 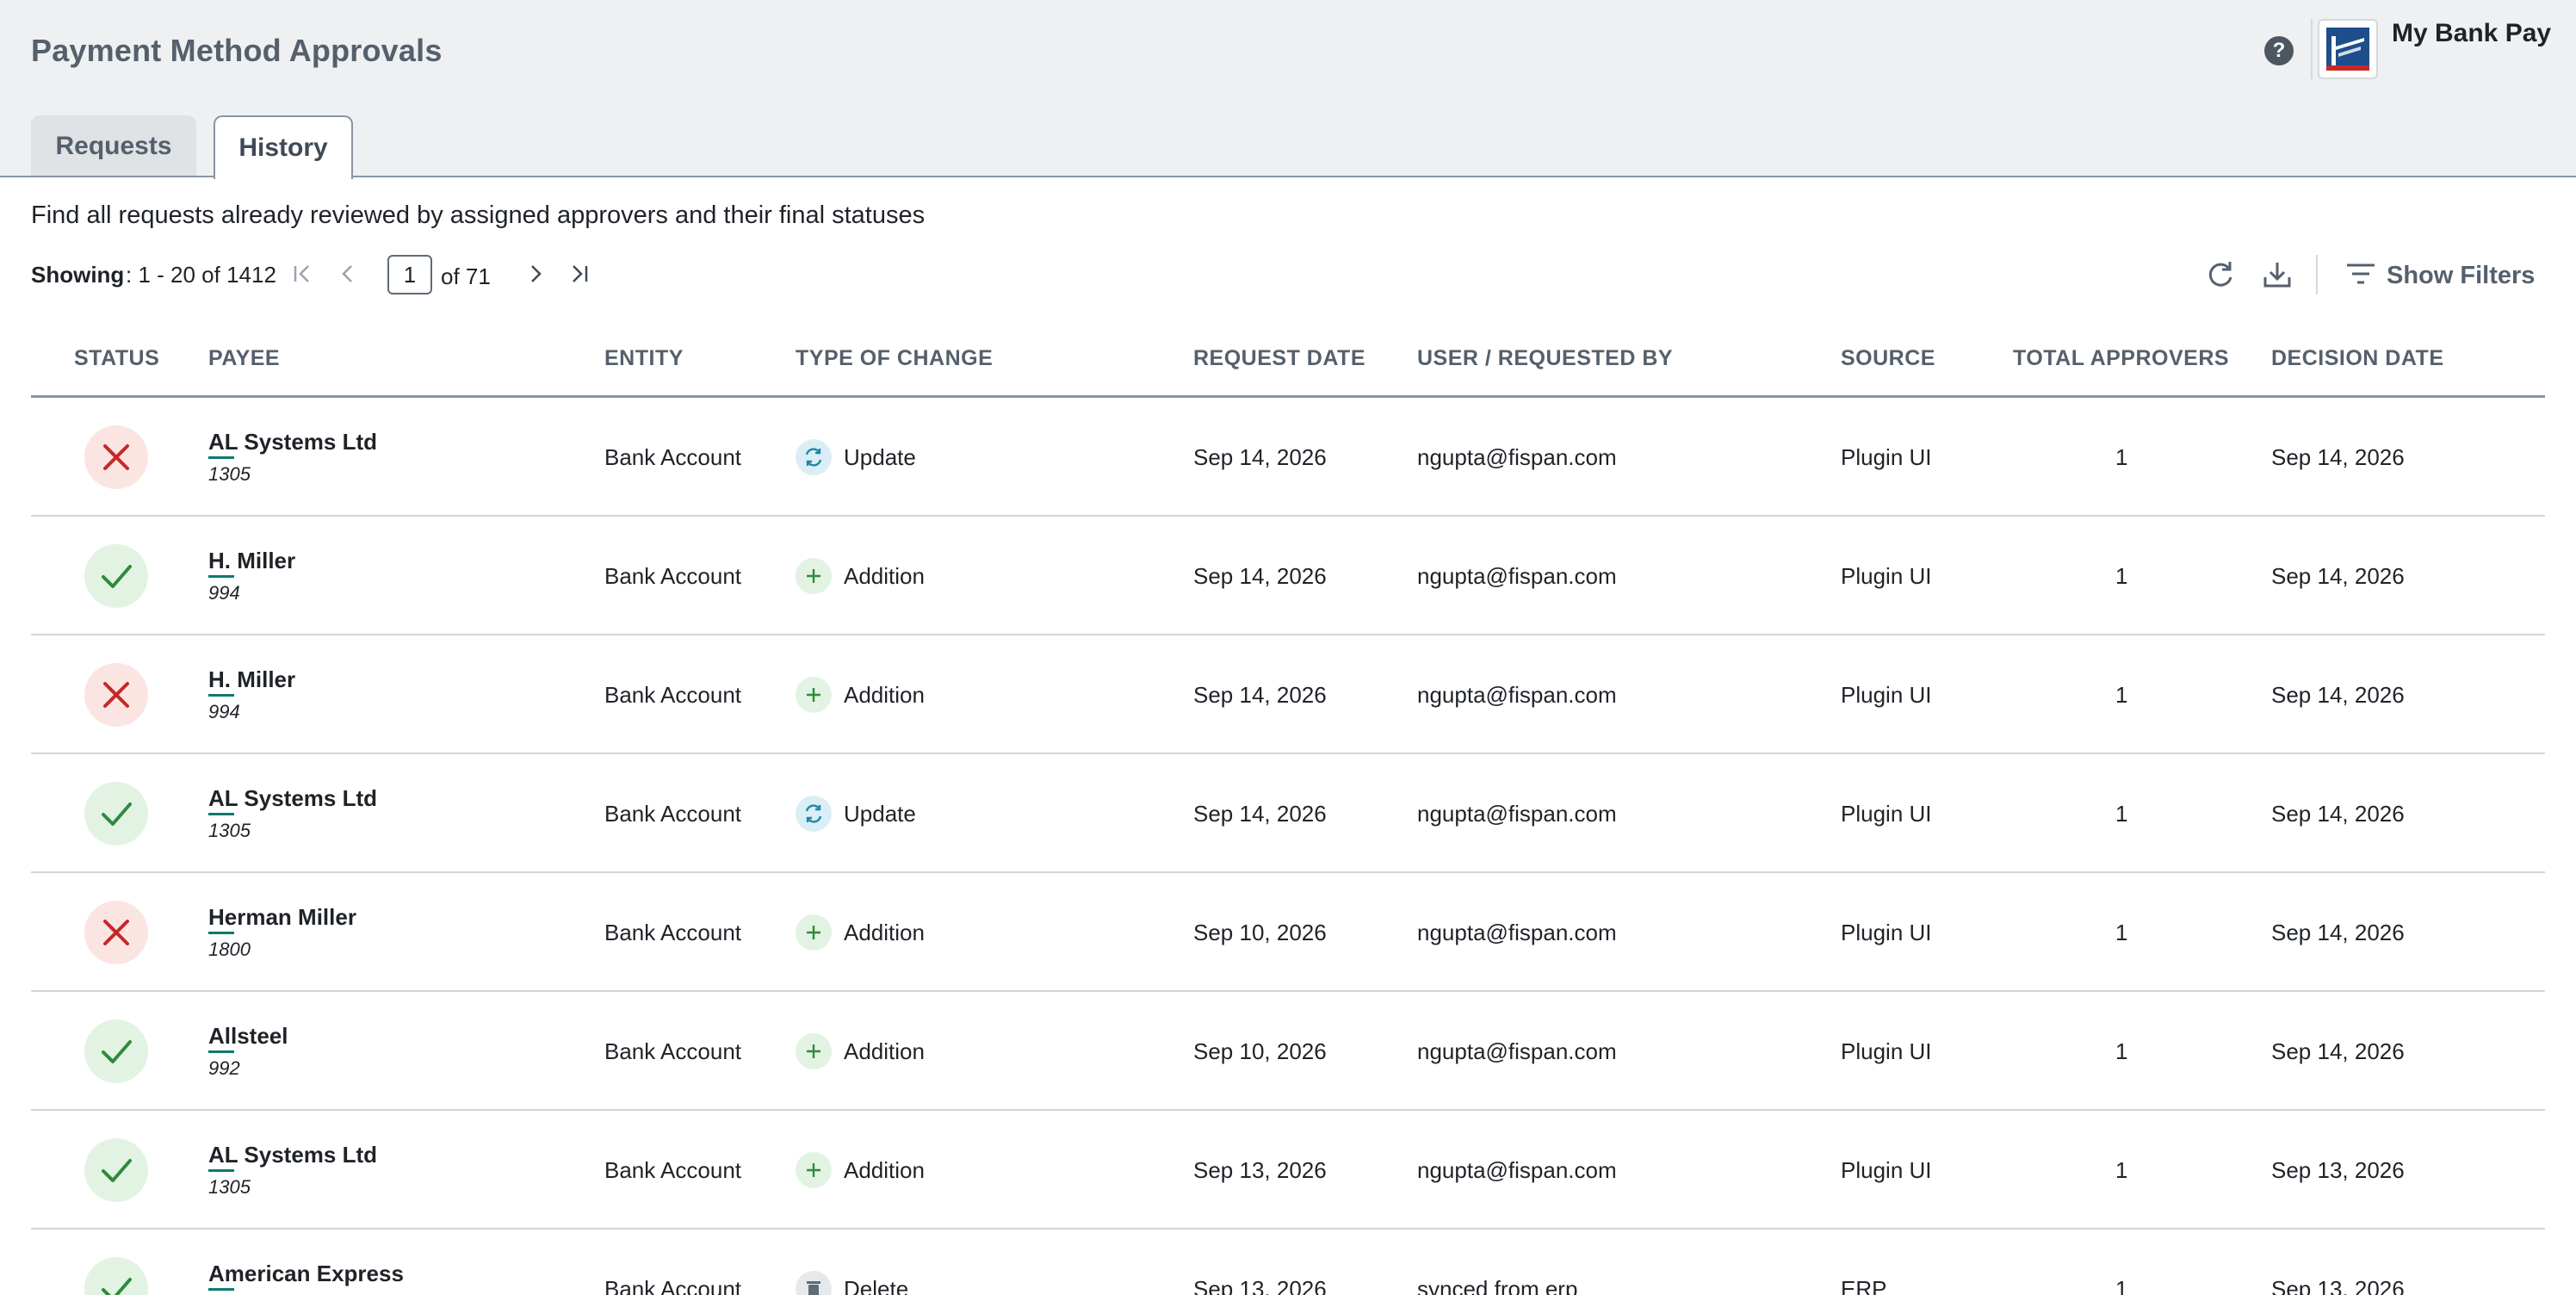 What do you see at coordinates (116, 358) in the screenshot?
I see `column-status: STATUS` at bounding box center [116, 358].